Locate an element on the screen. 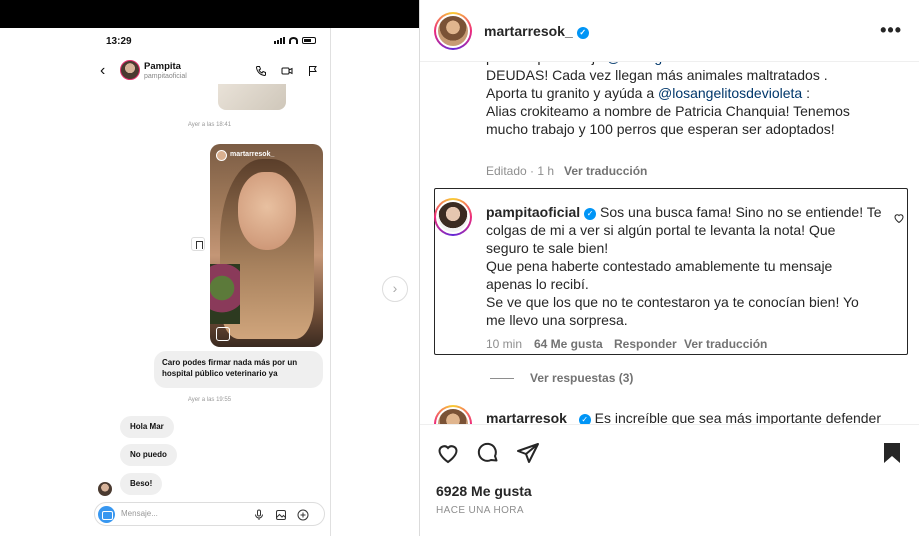 This screenshot has width=919, height=536. back-arrow-icon: ‹ is located at coordinates (103, 70).